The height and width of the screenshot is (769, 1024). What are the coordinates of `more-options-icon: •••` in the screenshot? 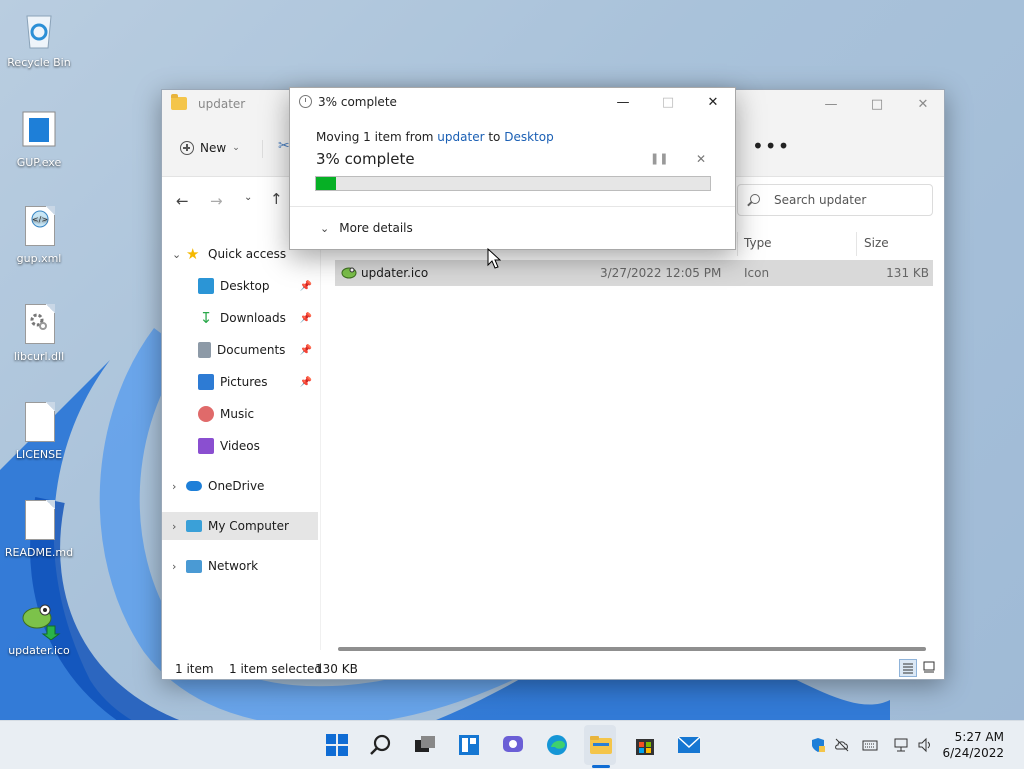 It's located at (771, 146).